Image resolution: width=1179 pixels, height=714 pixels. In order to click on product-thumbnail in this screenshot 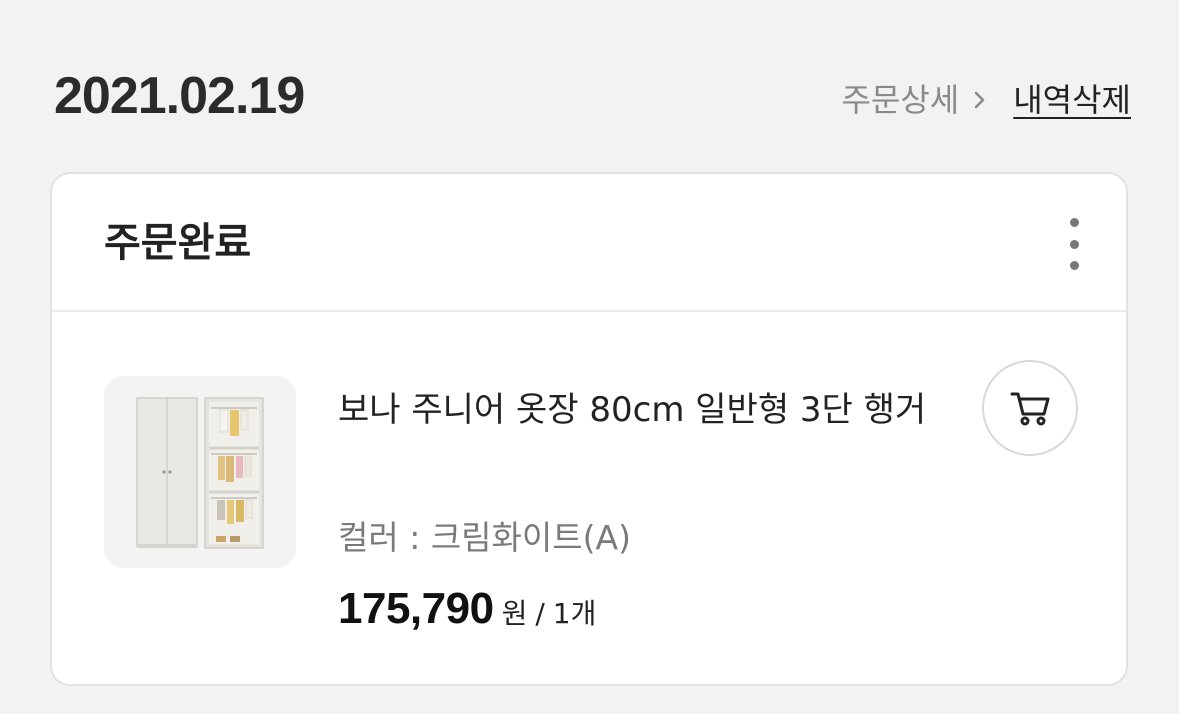, I will do `click(200, 472)`.